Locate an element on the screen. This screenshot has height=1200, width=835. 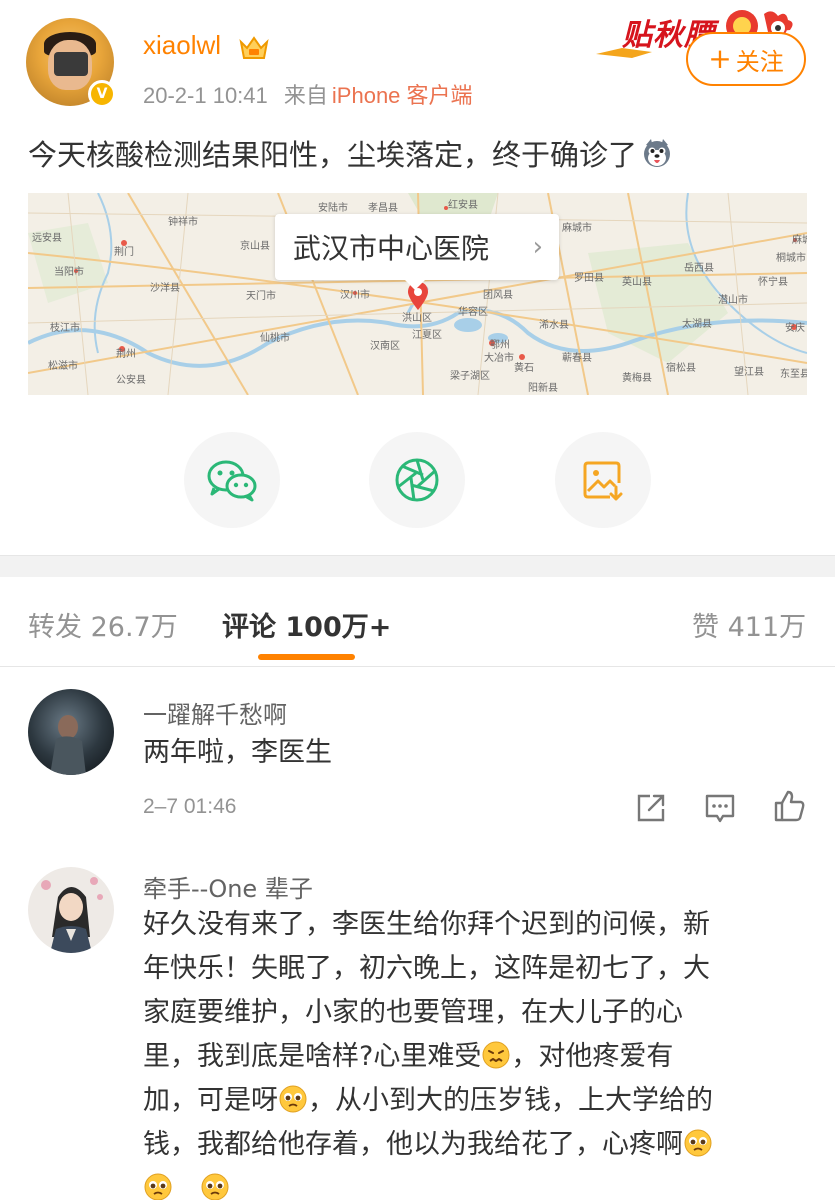
svg-text: 孝昌县 is located at coordinates (383, 208).